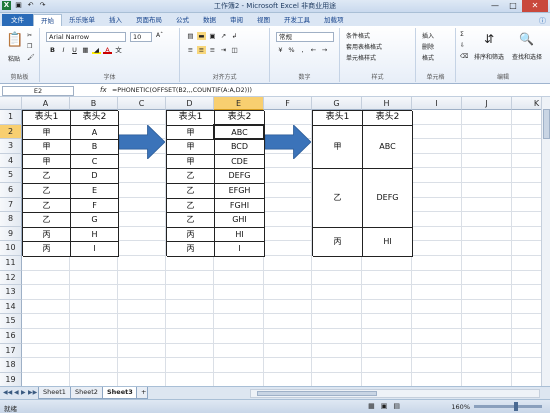  I want to click on comma-icon: ,, so click(302, 50).